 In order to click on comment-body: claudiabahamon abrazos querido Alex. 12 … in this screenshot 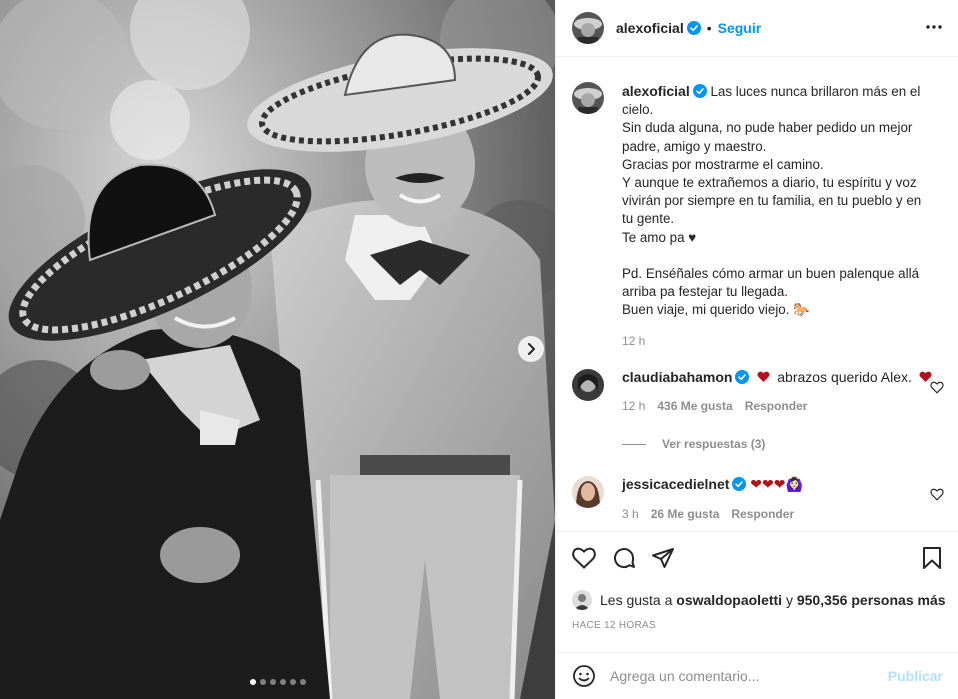, I will do `click(783, 391)`.